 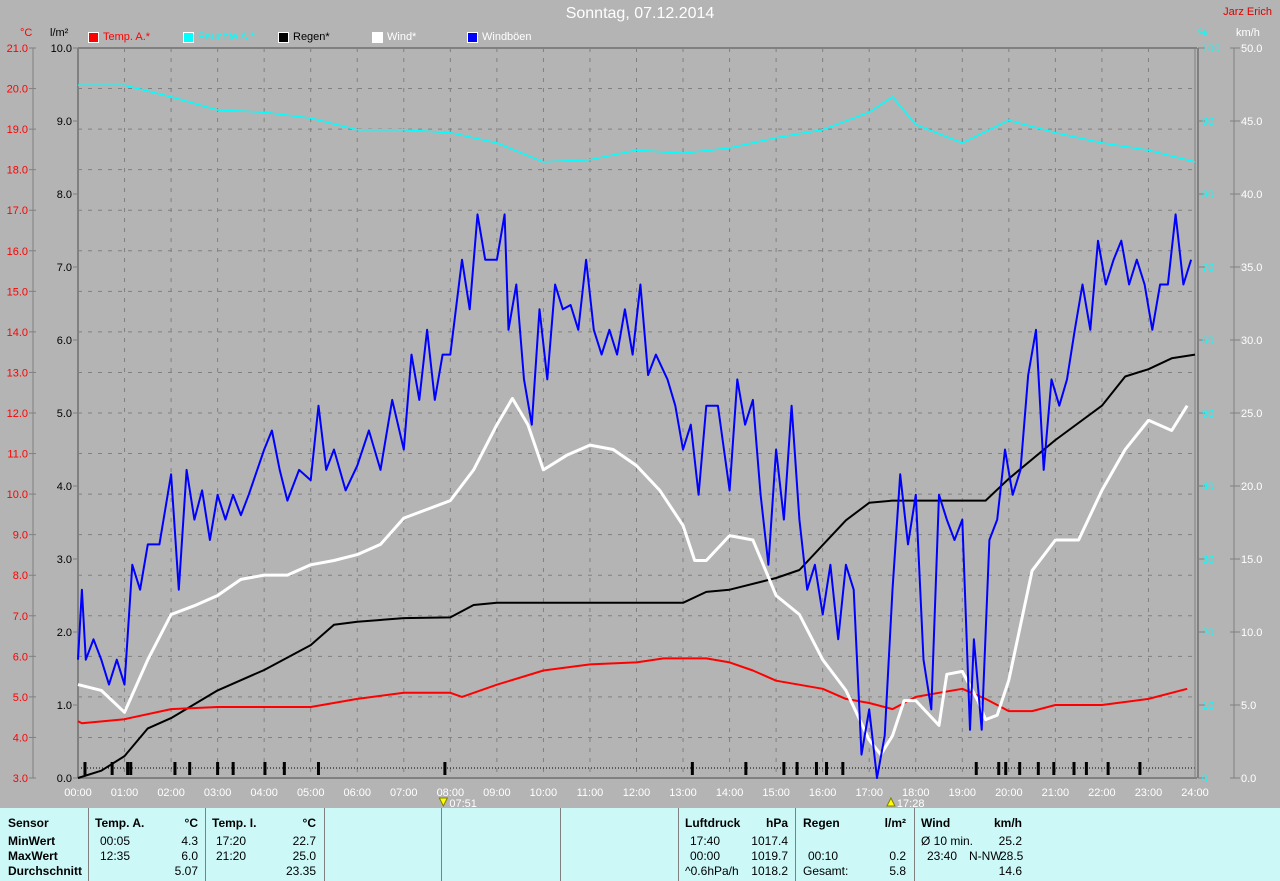 I want to click on pressure-avg: 1018.2, so click(x=769, y=871).